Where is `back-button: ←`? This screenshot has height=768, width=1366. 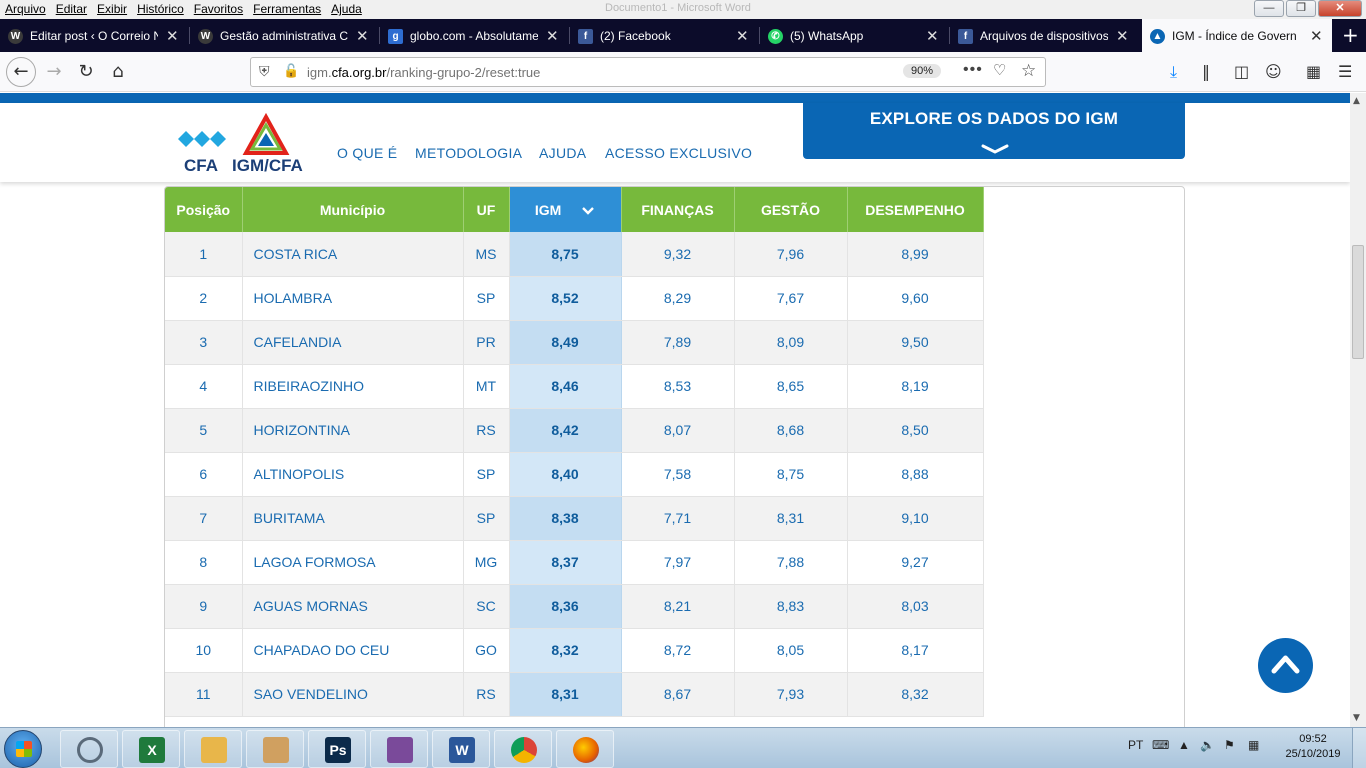
back-button: ← is located at coordinates (21, 72).